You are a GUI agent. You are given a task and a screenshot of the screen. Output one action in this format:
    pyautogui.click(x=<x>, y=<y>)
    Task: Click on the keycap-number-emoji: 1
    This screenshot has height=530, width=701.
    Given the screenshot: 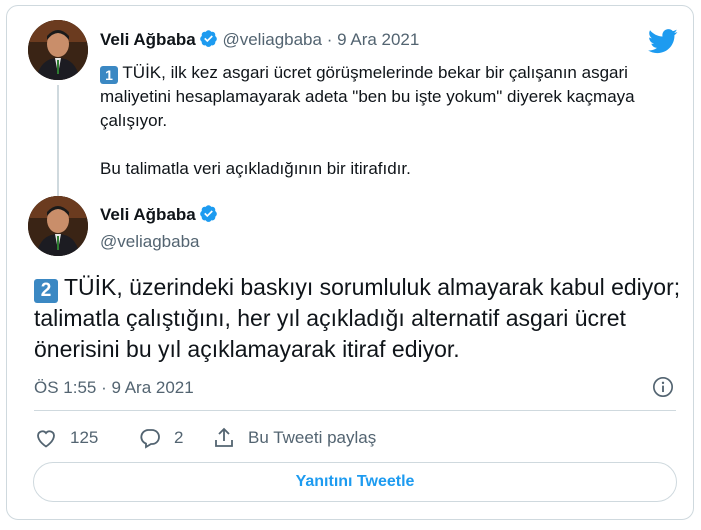 What is the action you would take?
    pyautogui.click(x=109, y=75)
    